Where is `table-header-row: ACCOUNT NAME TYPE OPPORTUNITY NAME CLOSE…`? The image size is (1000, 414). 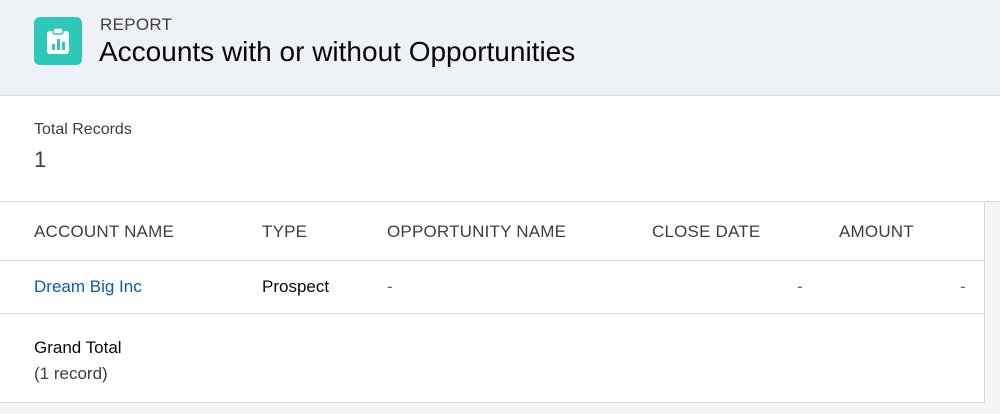
table-header-row: ACCOUNT NAME TYPE OPPORTUNITY NAME CLOSE… is located at coordinates (492, 231).